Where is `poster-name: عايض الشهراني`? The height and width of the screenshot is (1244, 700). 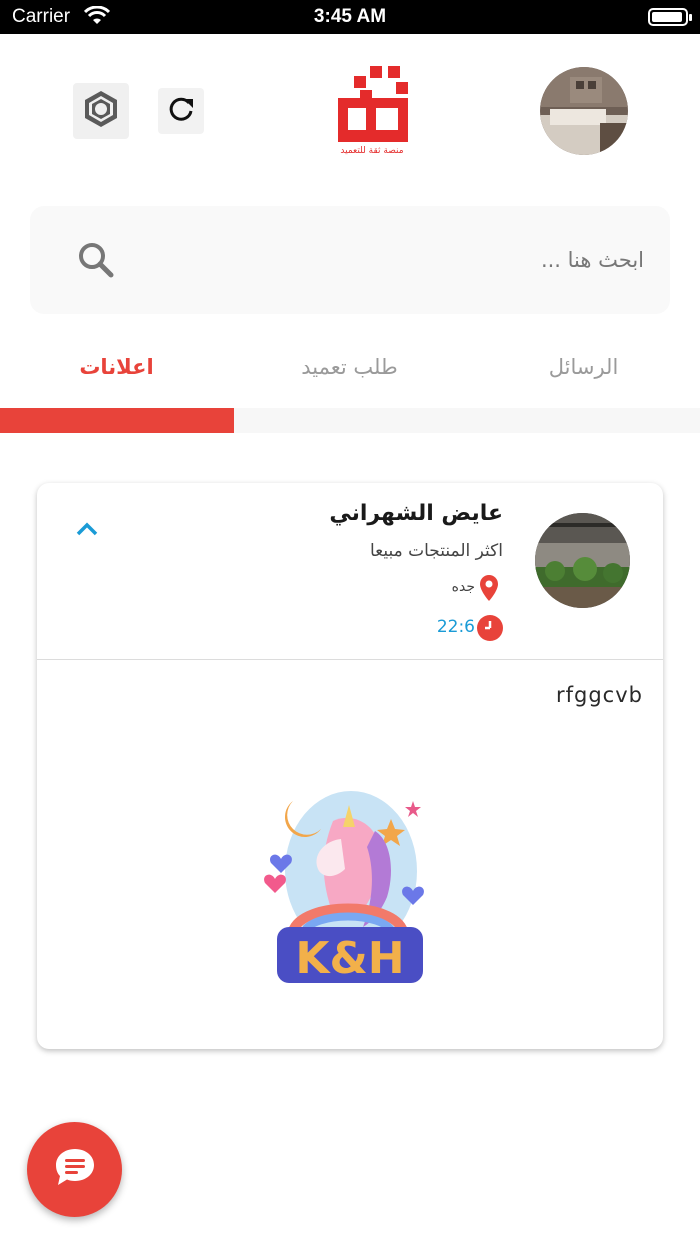
poster-name: عايض الشهراني is located at coordinates (416, 513).